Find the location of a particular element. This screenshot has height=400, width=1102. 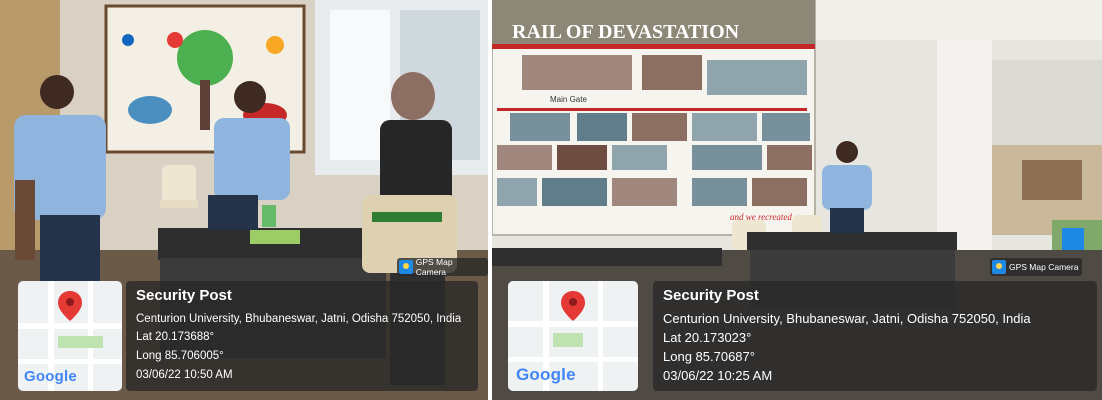

longitude: Long 85.706005° is located at coordinates (180, 356).